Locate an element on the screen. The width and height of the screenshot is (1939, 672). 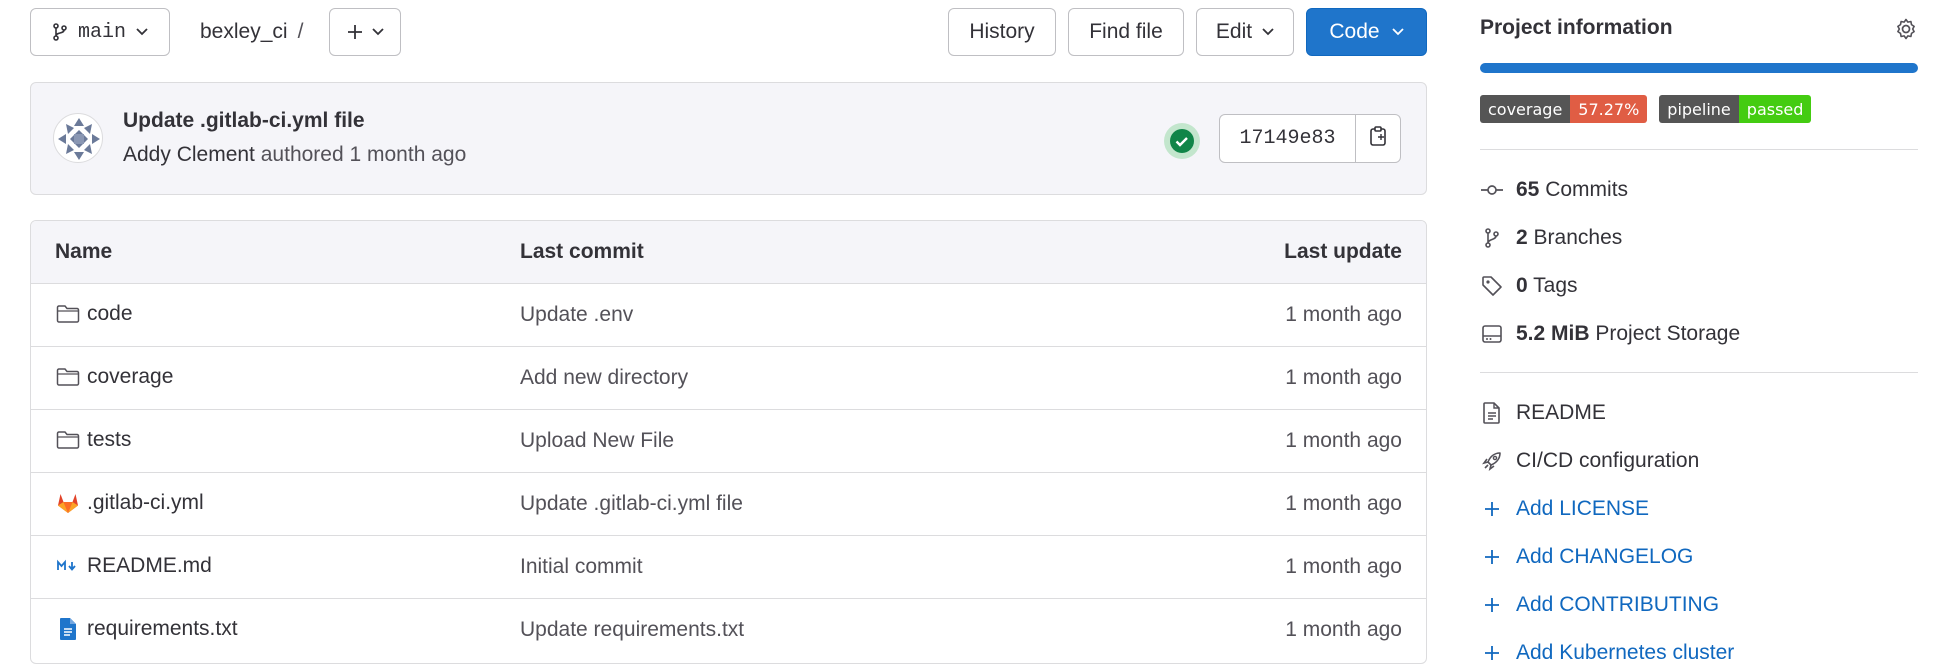
stat-text: Commits is located at coordinates (1587, 189).